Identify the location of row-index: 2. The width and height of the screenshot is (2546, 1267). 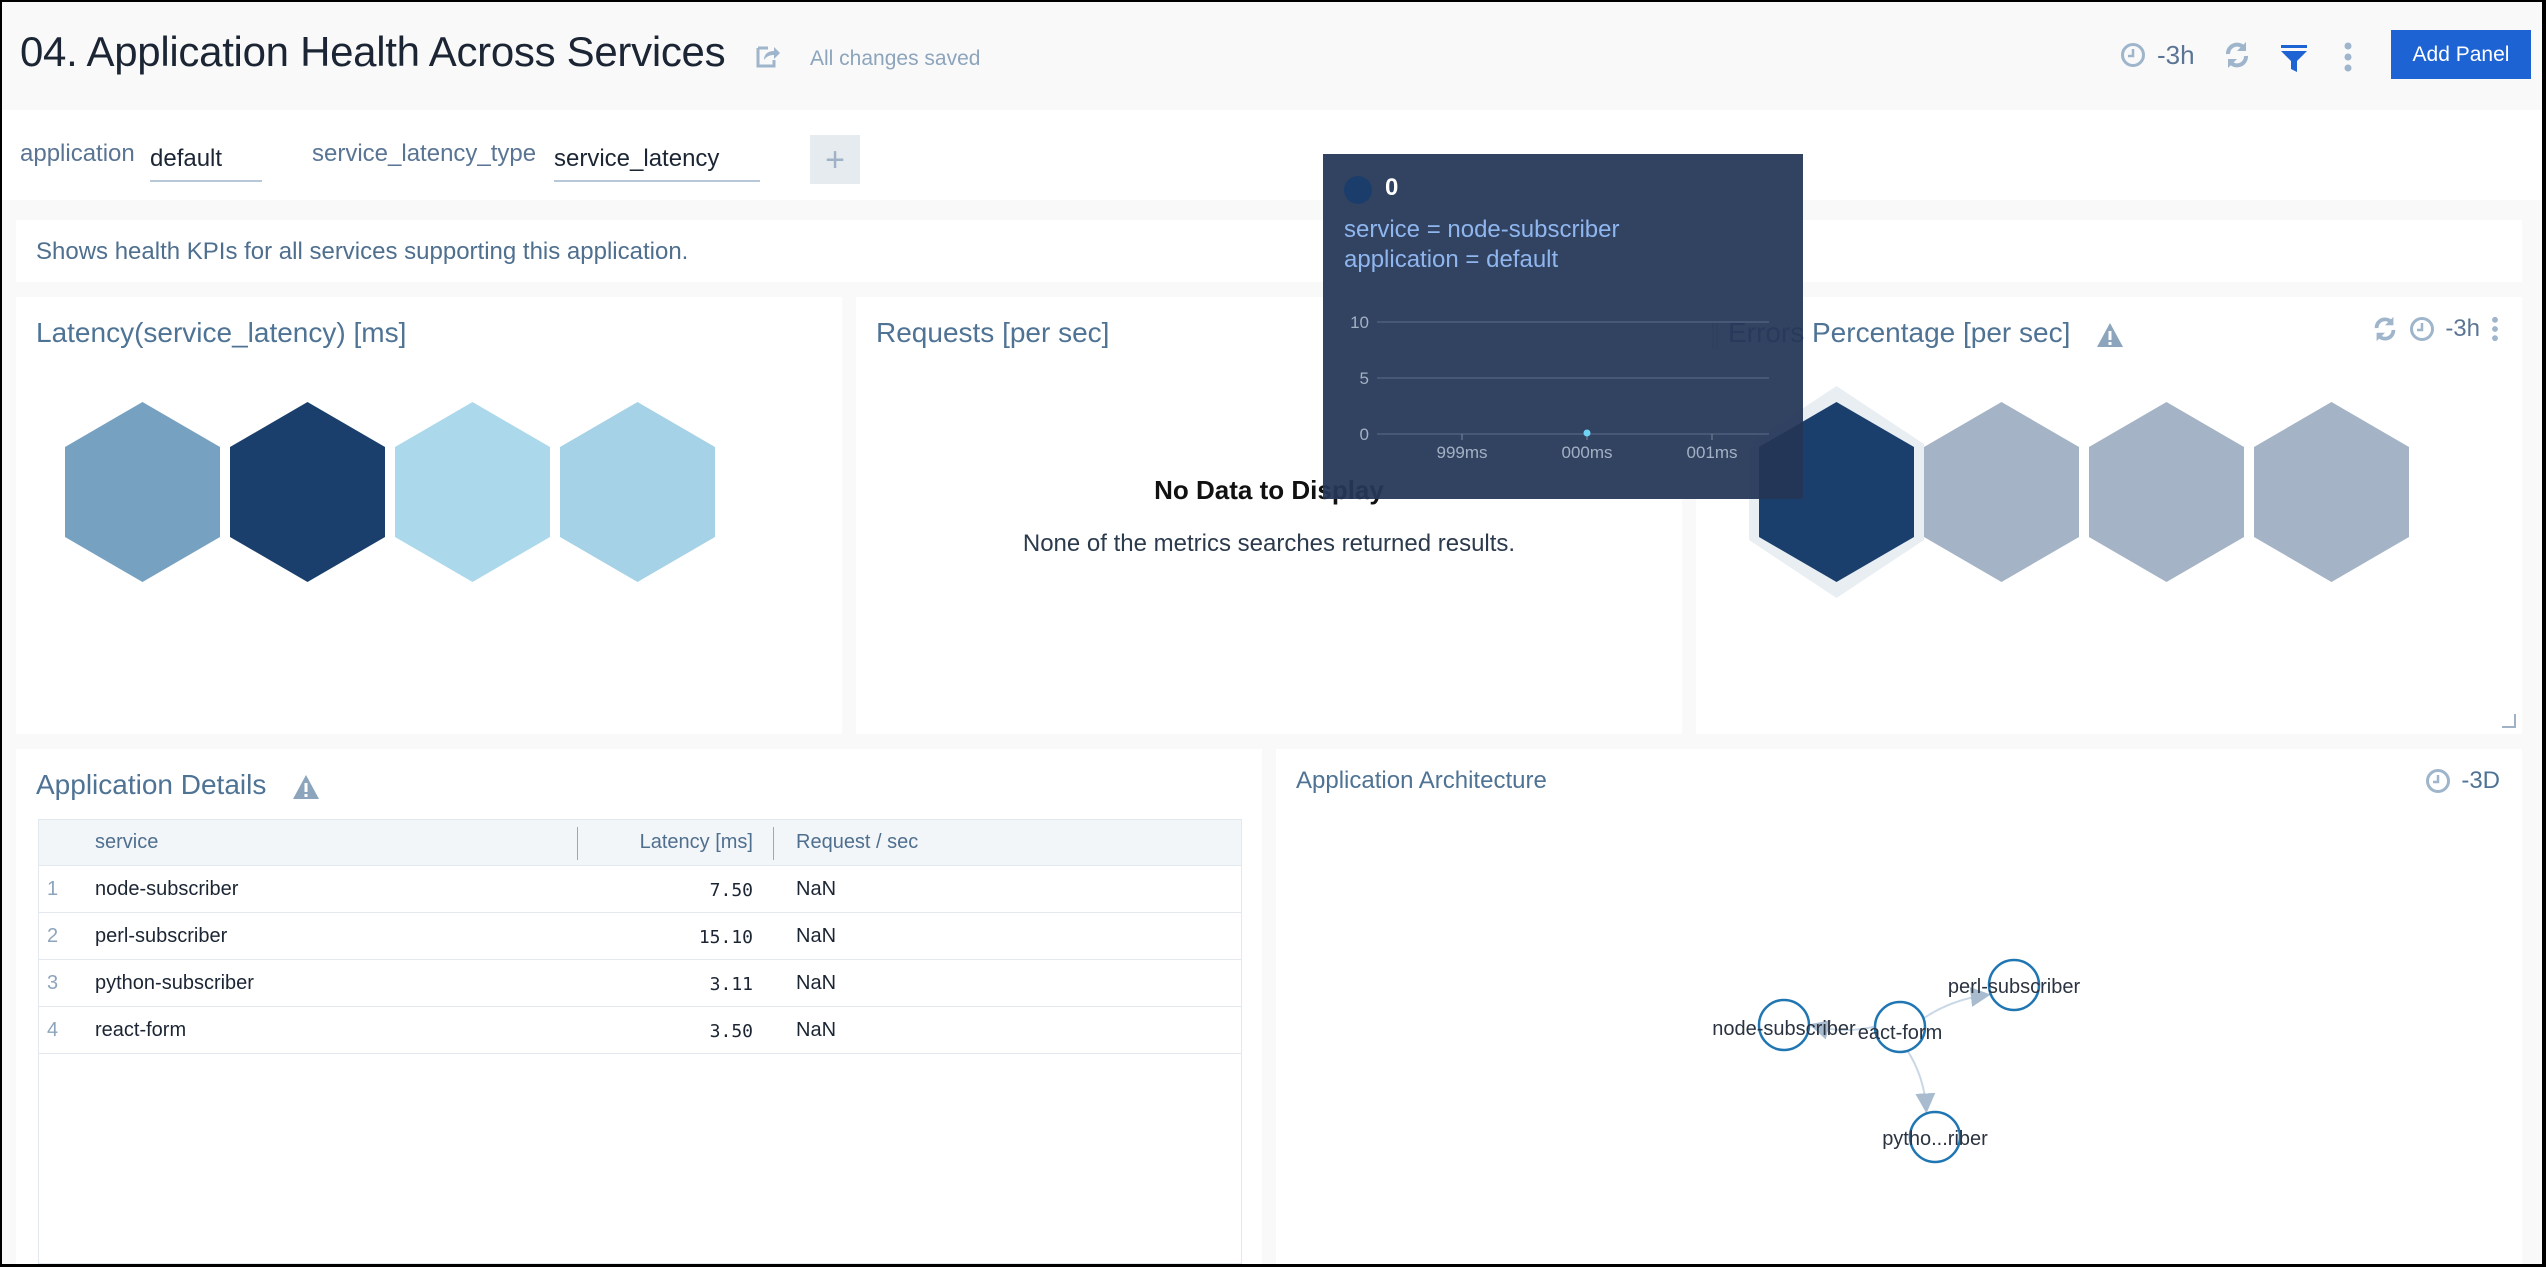
(53, 936).